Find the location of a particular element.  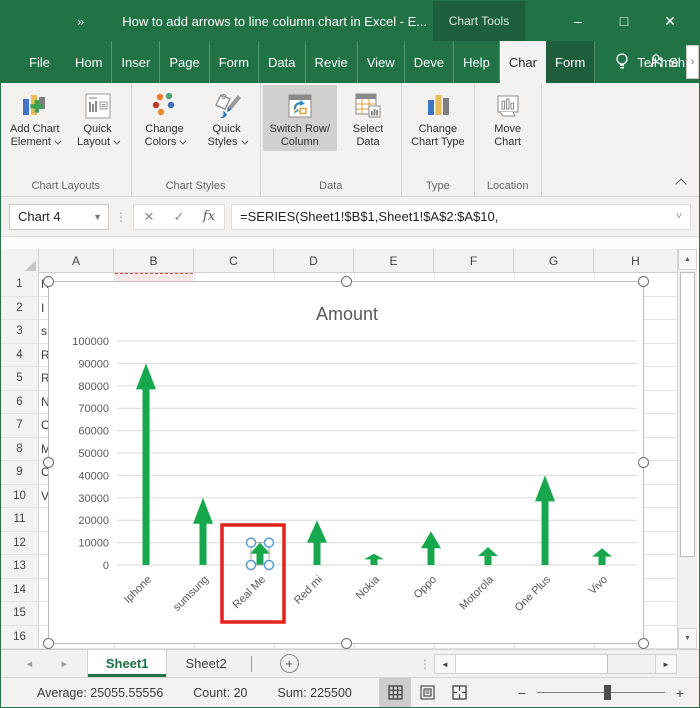

row-header-1: 1 is located at coordinates (20, 284).